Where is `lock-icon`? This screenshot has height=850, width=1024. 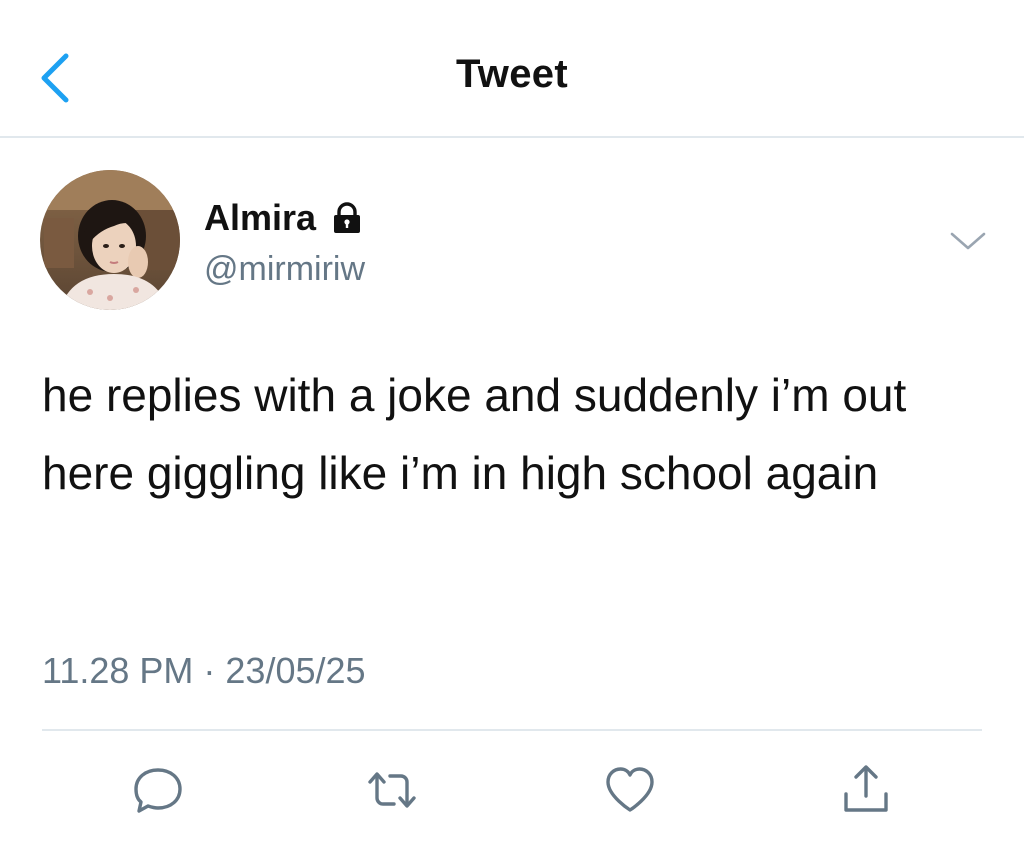
lock-icon is located at coordinates (347, 218).